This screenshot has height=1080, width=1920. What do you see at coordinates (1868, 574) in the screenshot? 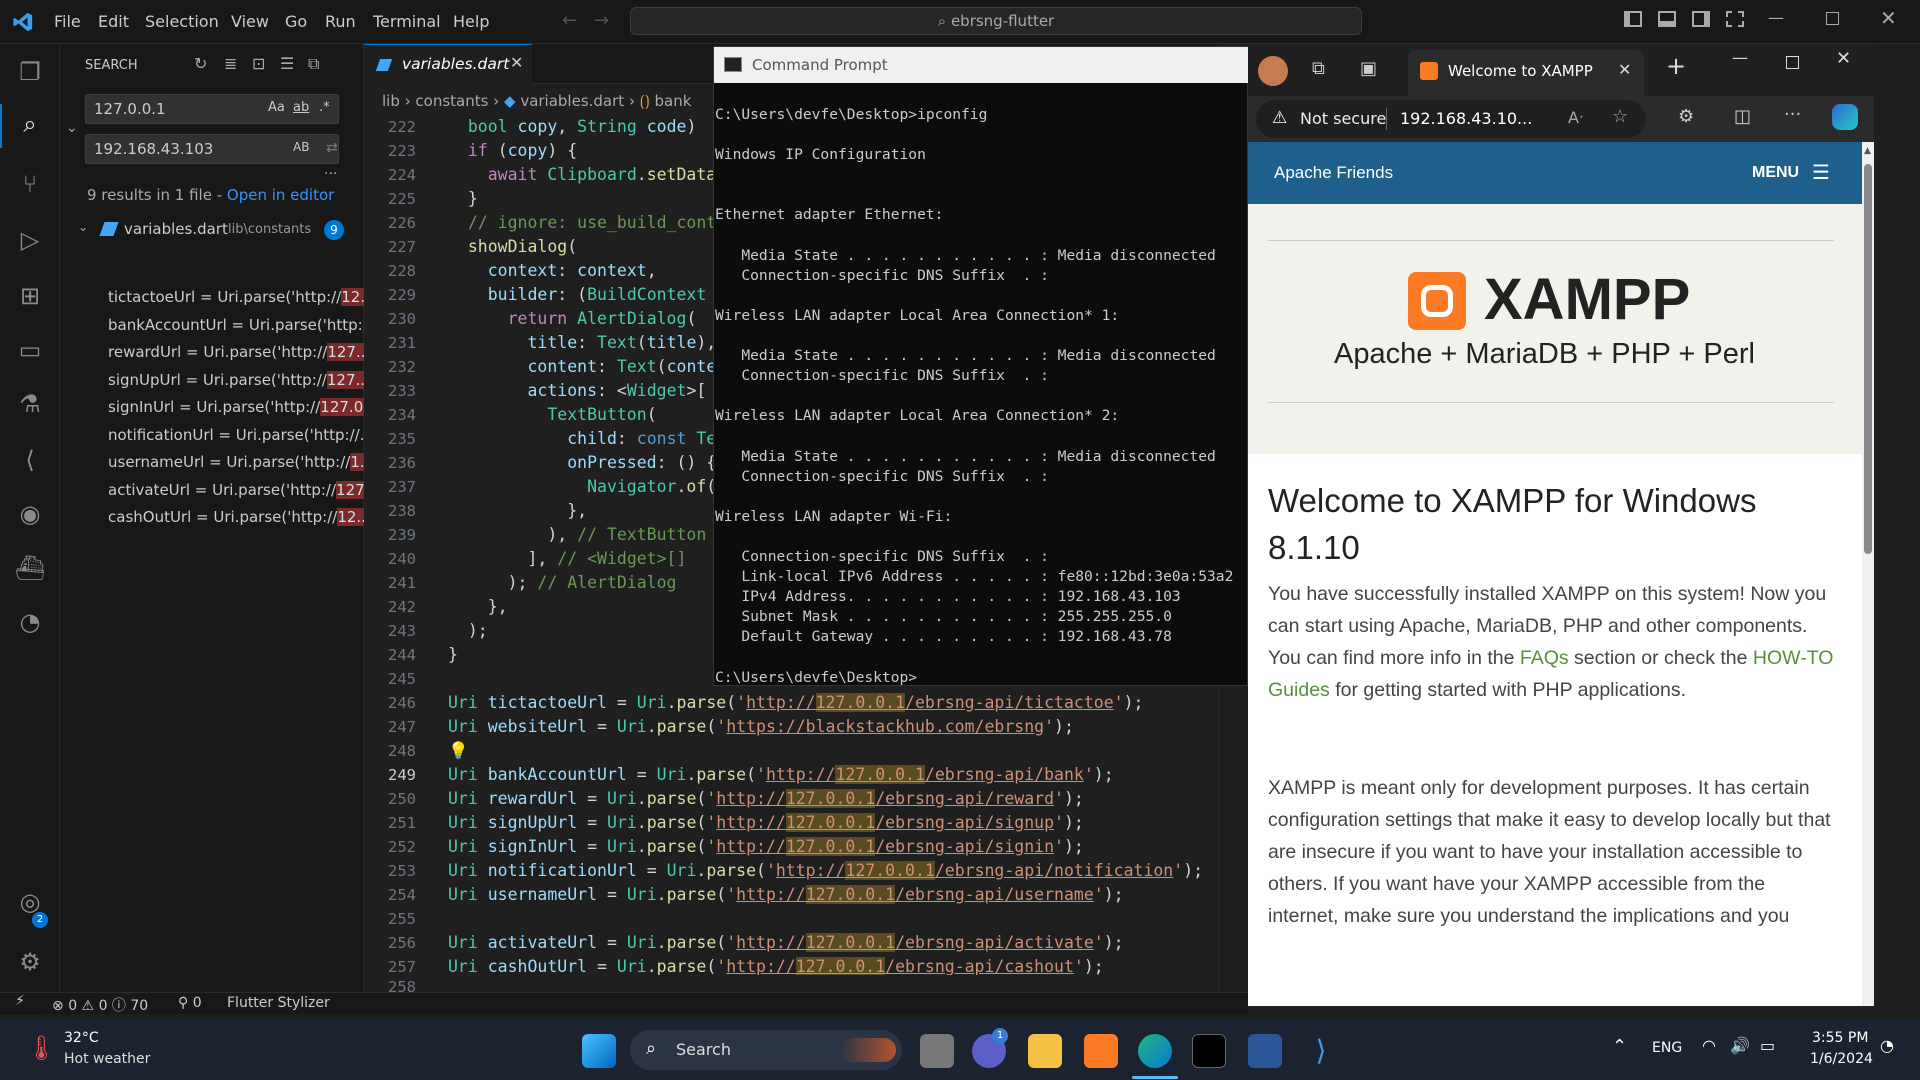
I see `page-scrollbar: ▲` at bounding box center [1868, 574].